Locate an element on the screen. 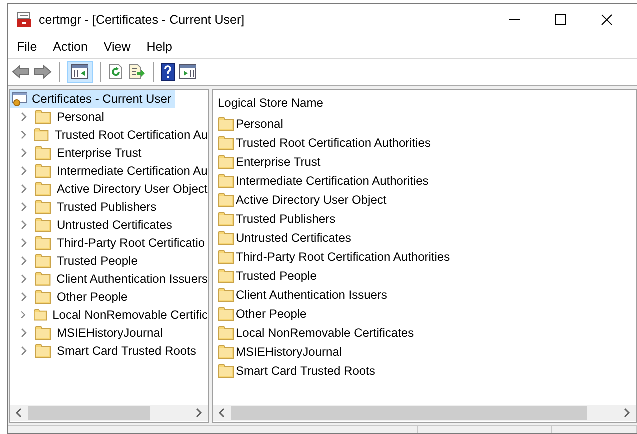 The height and width of the screenshot is (434, 637). list-item: MSIEHistoryJournal is located at coordinates (424, 351).